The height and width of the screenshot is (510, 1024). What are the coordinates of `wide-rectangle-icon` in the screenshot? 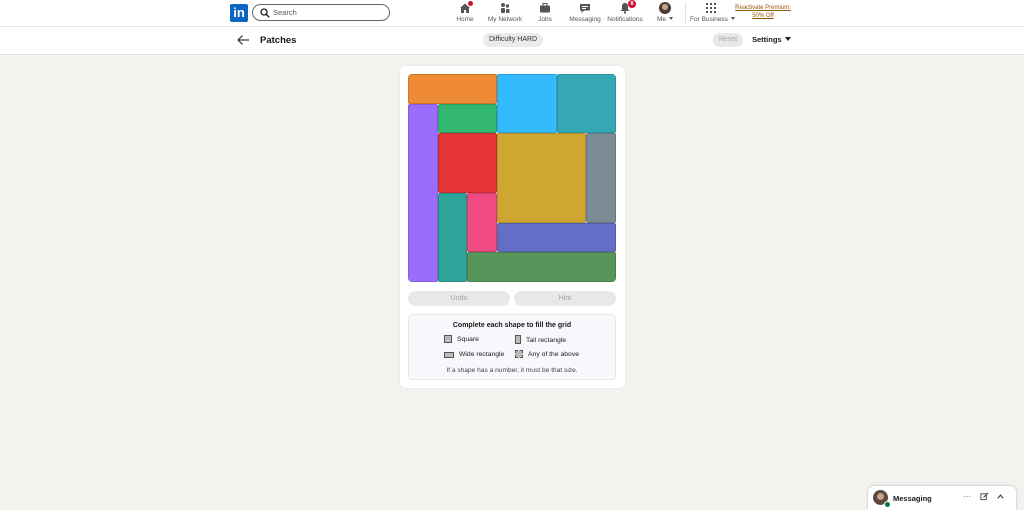 It's located at (449, 355).